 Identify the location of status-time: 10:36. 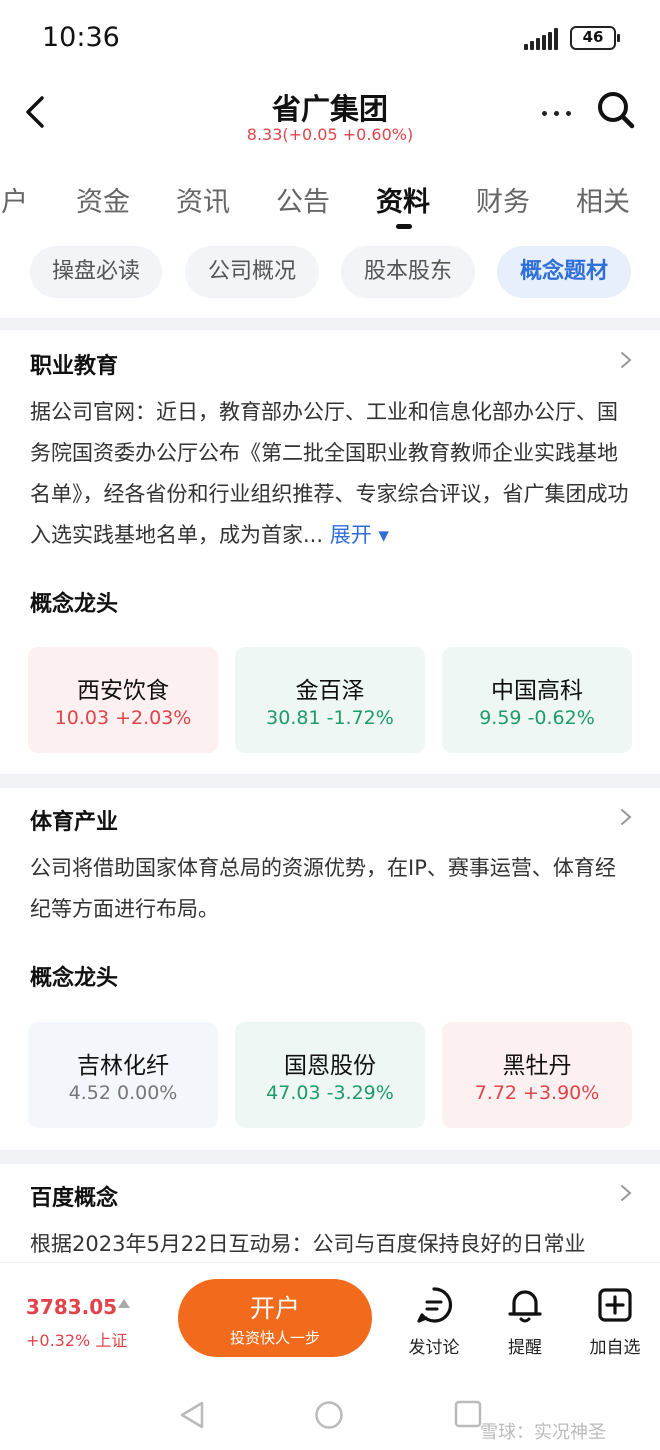
(81, 37).